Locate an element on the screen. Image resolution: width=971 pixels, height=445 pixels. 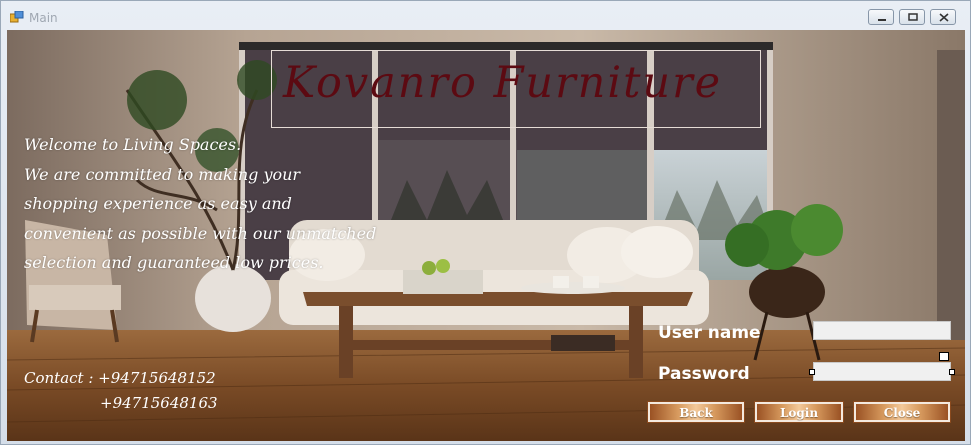
resize-handle-right is located at coordinates (952, 372).